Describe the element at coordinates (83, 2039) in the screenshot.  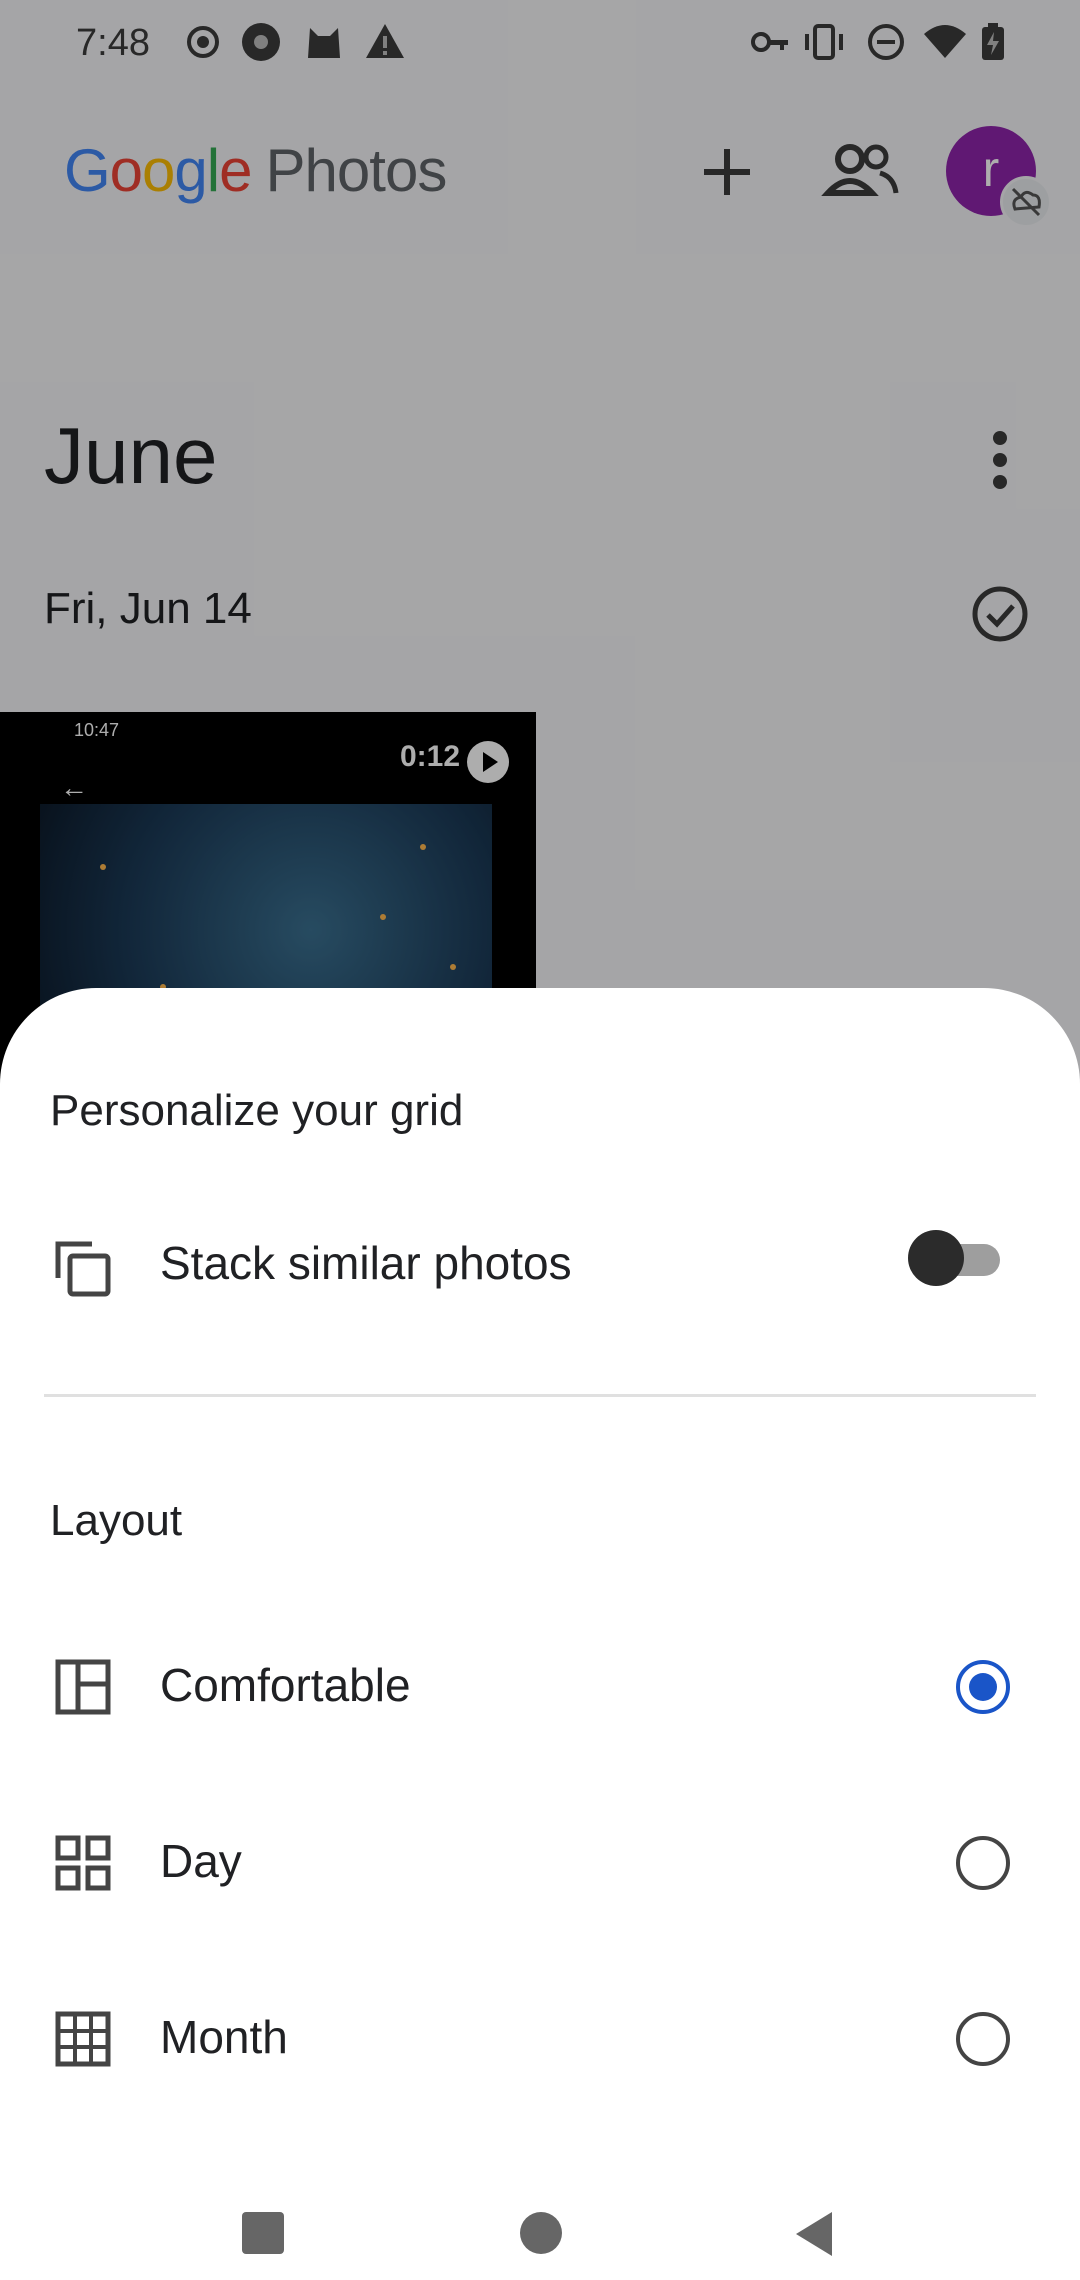
I see `month-grid-icon` at that location.